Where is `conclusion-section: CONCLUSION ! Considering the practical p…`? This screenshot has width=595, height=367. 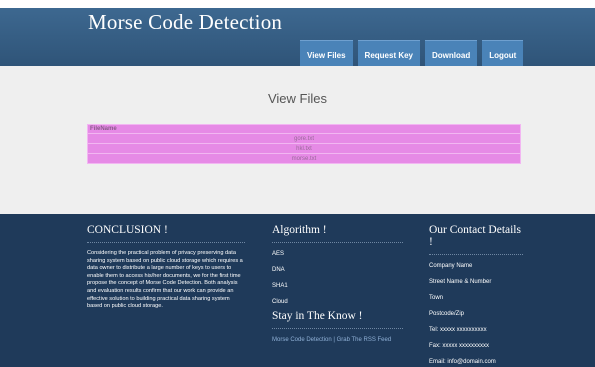
conclusion-section: CONCLUSION ! Considering the practical p… is located at coordinates (166, 267).